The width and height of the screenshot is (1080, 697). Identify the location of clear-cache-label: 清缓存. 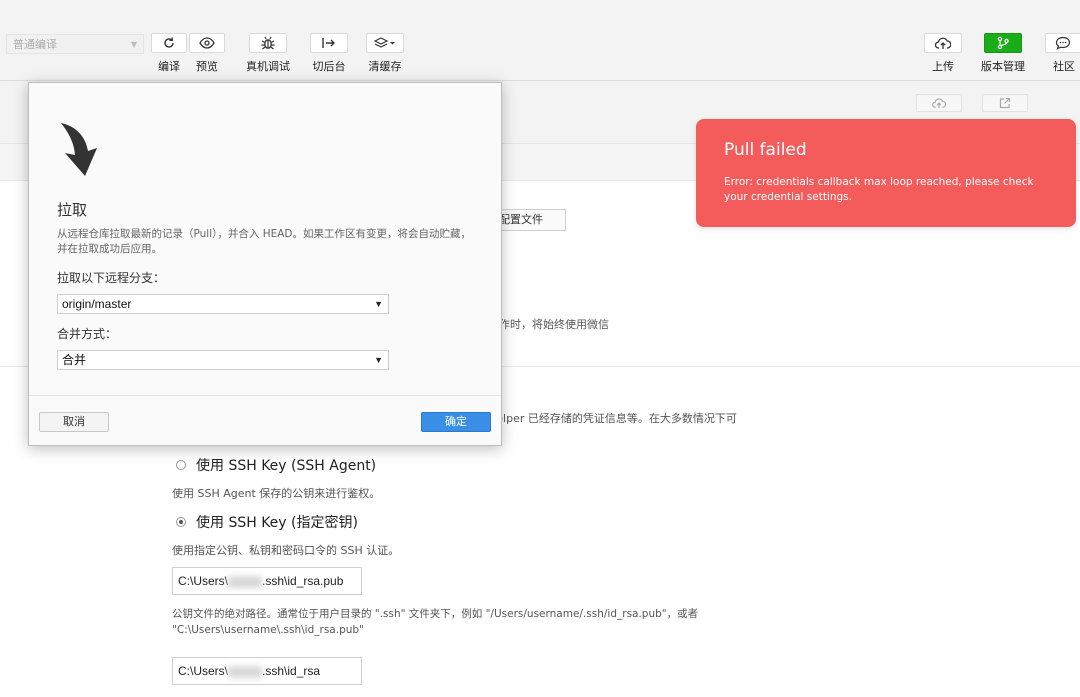
(385, 66).